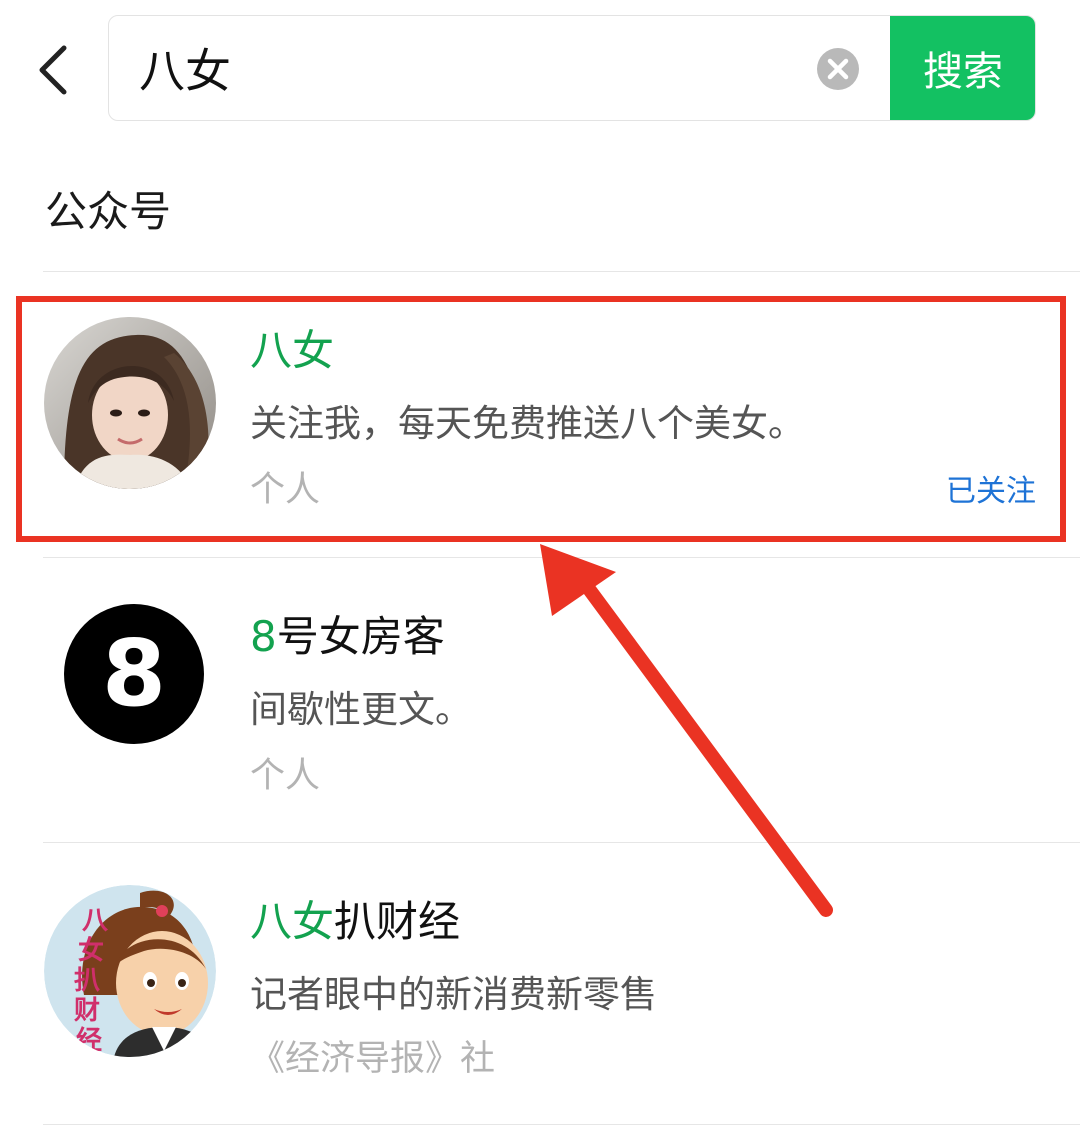 The width and height of the screenshot is (1080, 1126). I want to click on followed-status: 已关注, so click(991, 492).